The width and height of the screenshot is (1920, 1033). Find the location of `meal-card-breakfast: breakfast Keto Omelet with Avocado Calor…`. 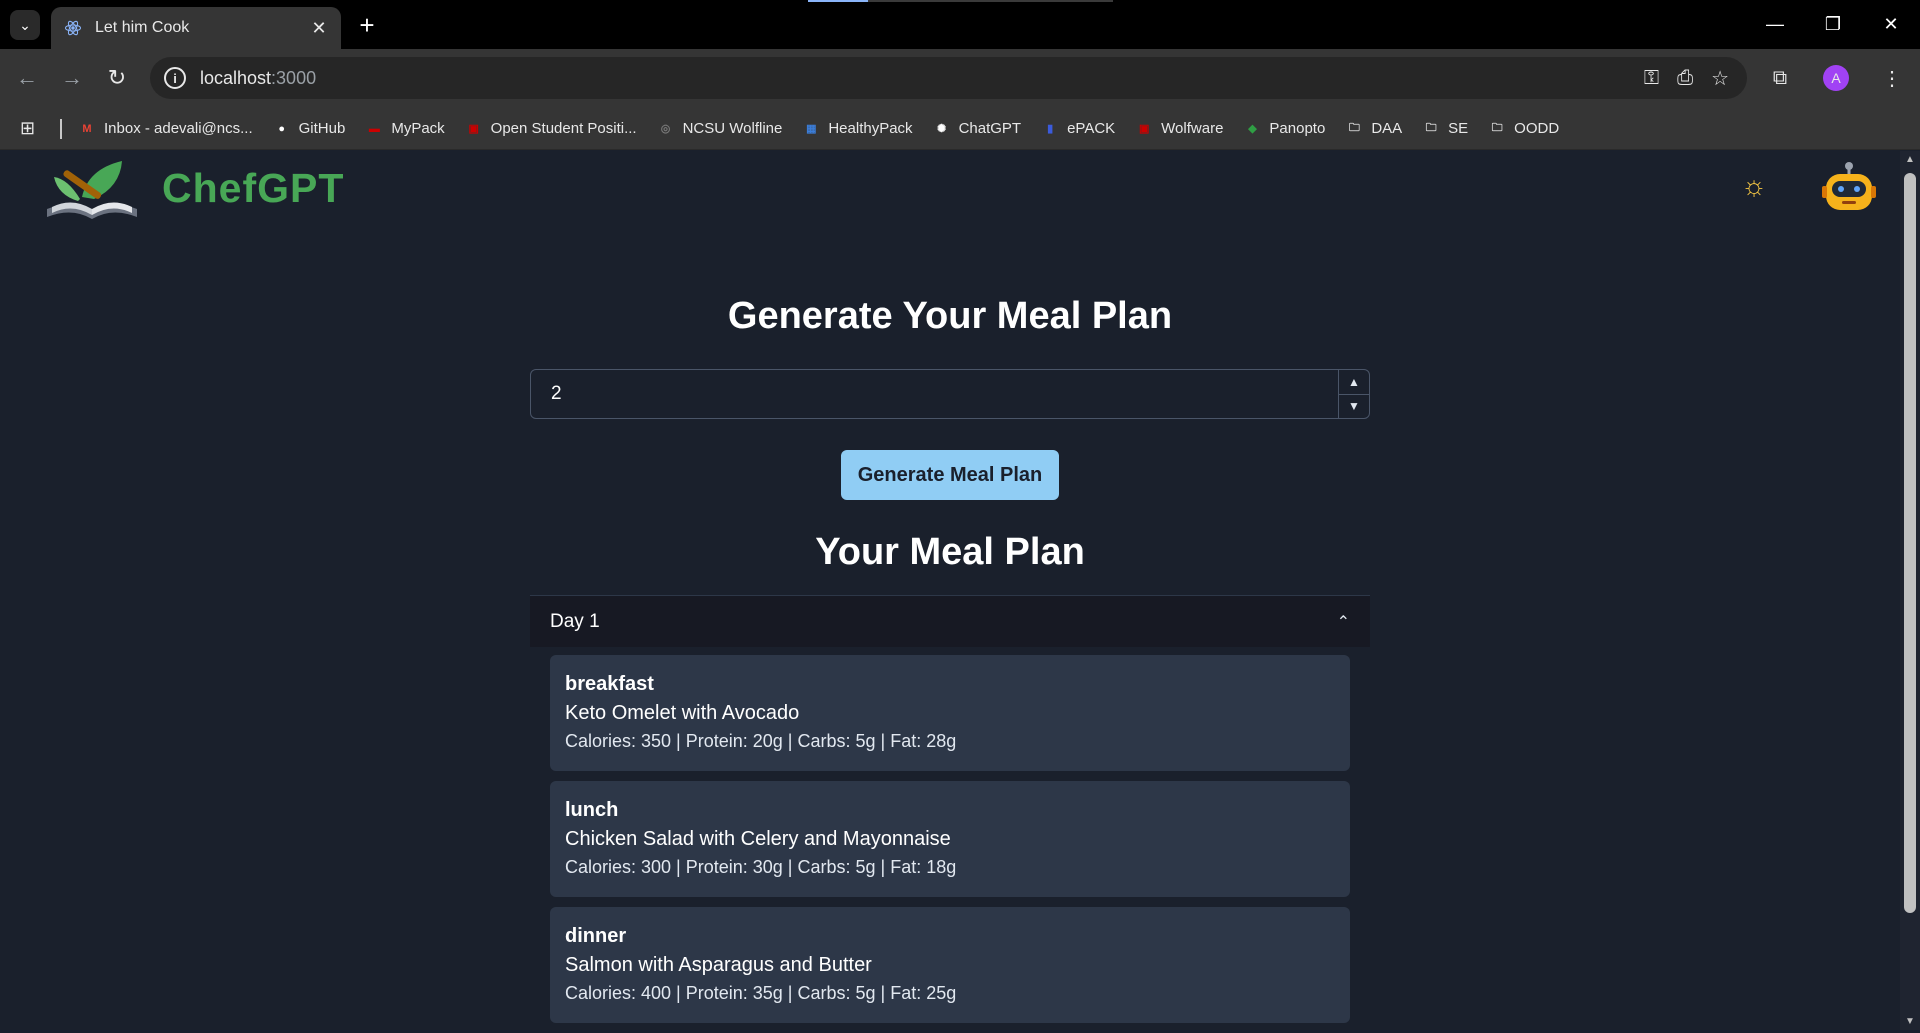

meal-card-breakfast: breakfast Keto Omelet with Avocado Calor… is located at coordinates (950, 713).